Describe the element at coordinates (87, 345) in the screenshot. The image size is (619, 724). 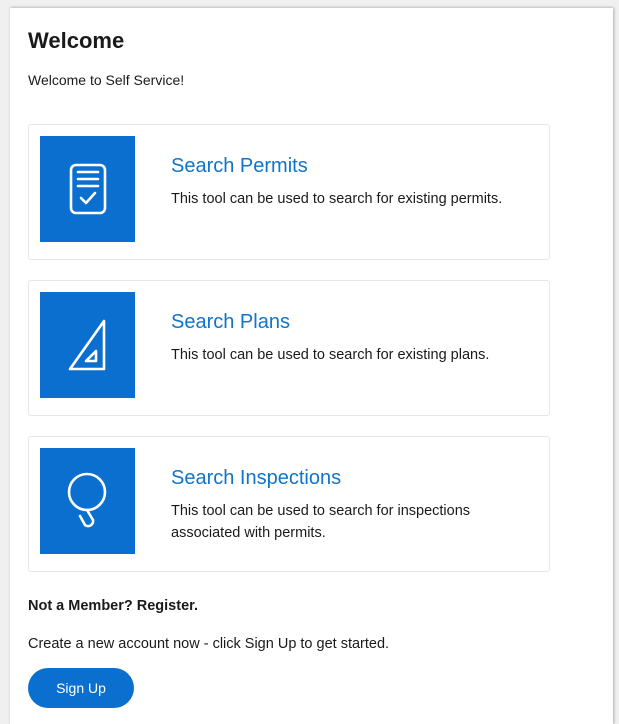
I see `triangle-ruler-icon` at that location.